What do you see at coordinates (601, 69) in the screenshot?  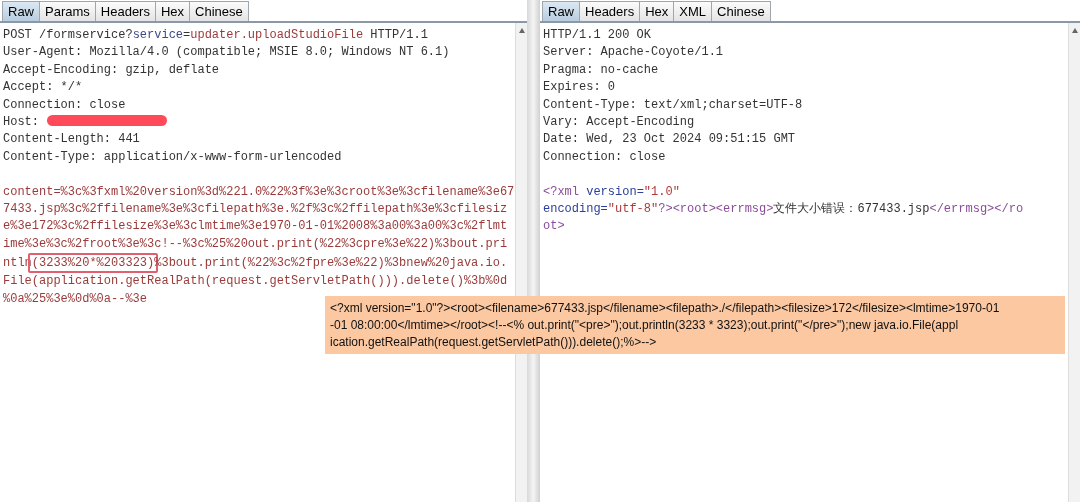 I see `code-text: Pragma: no-cache` at bounding box center [601, 69].